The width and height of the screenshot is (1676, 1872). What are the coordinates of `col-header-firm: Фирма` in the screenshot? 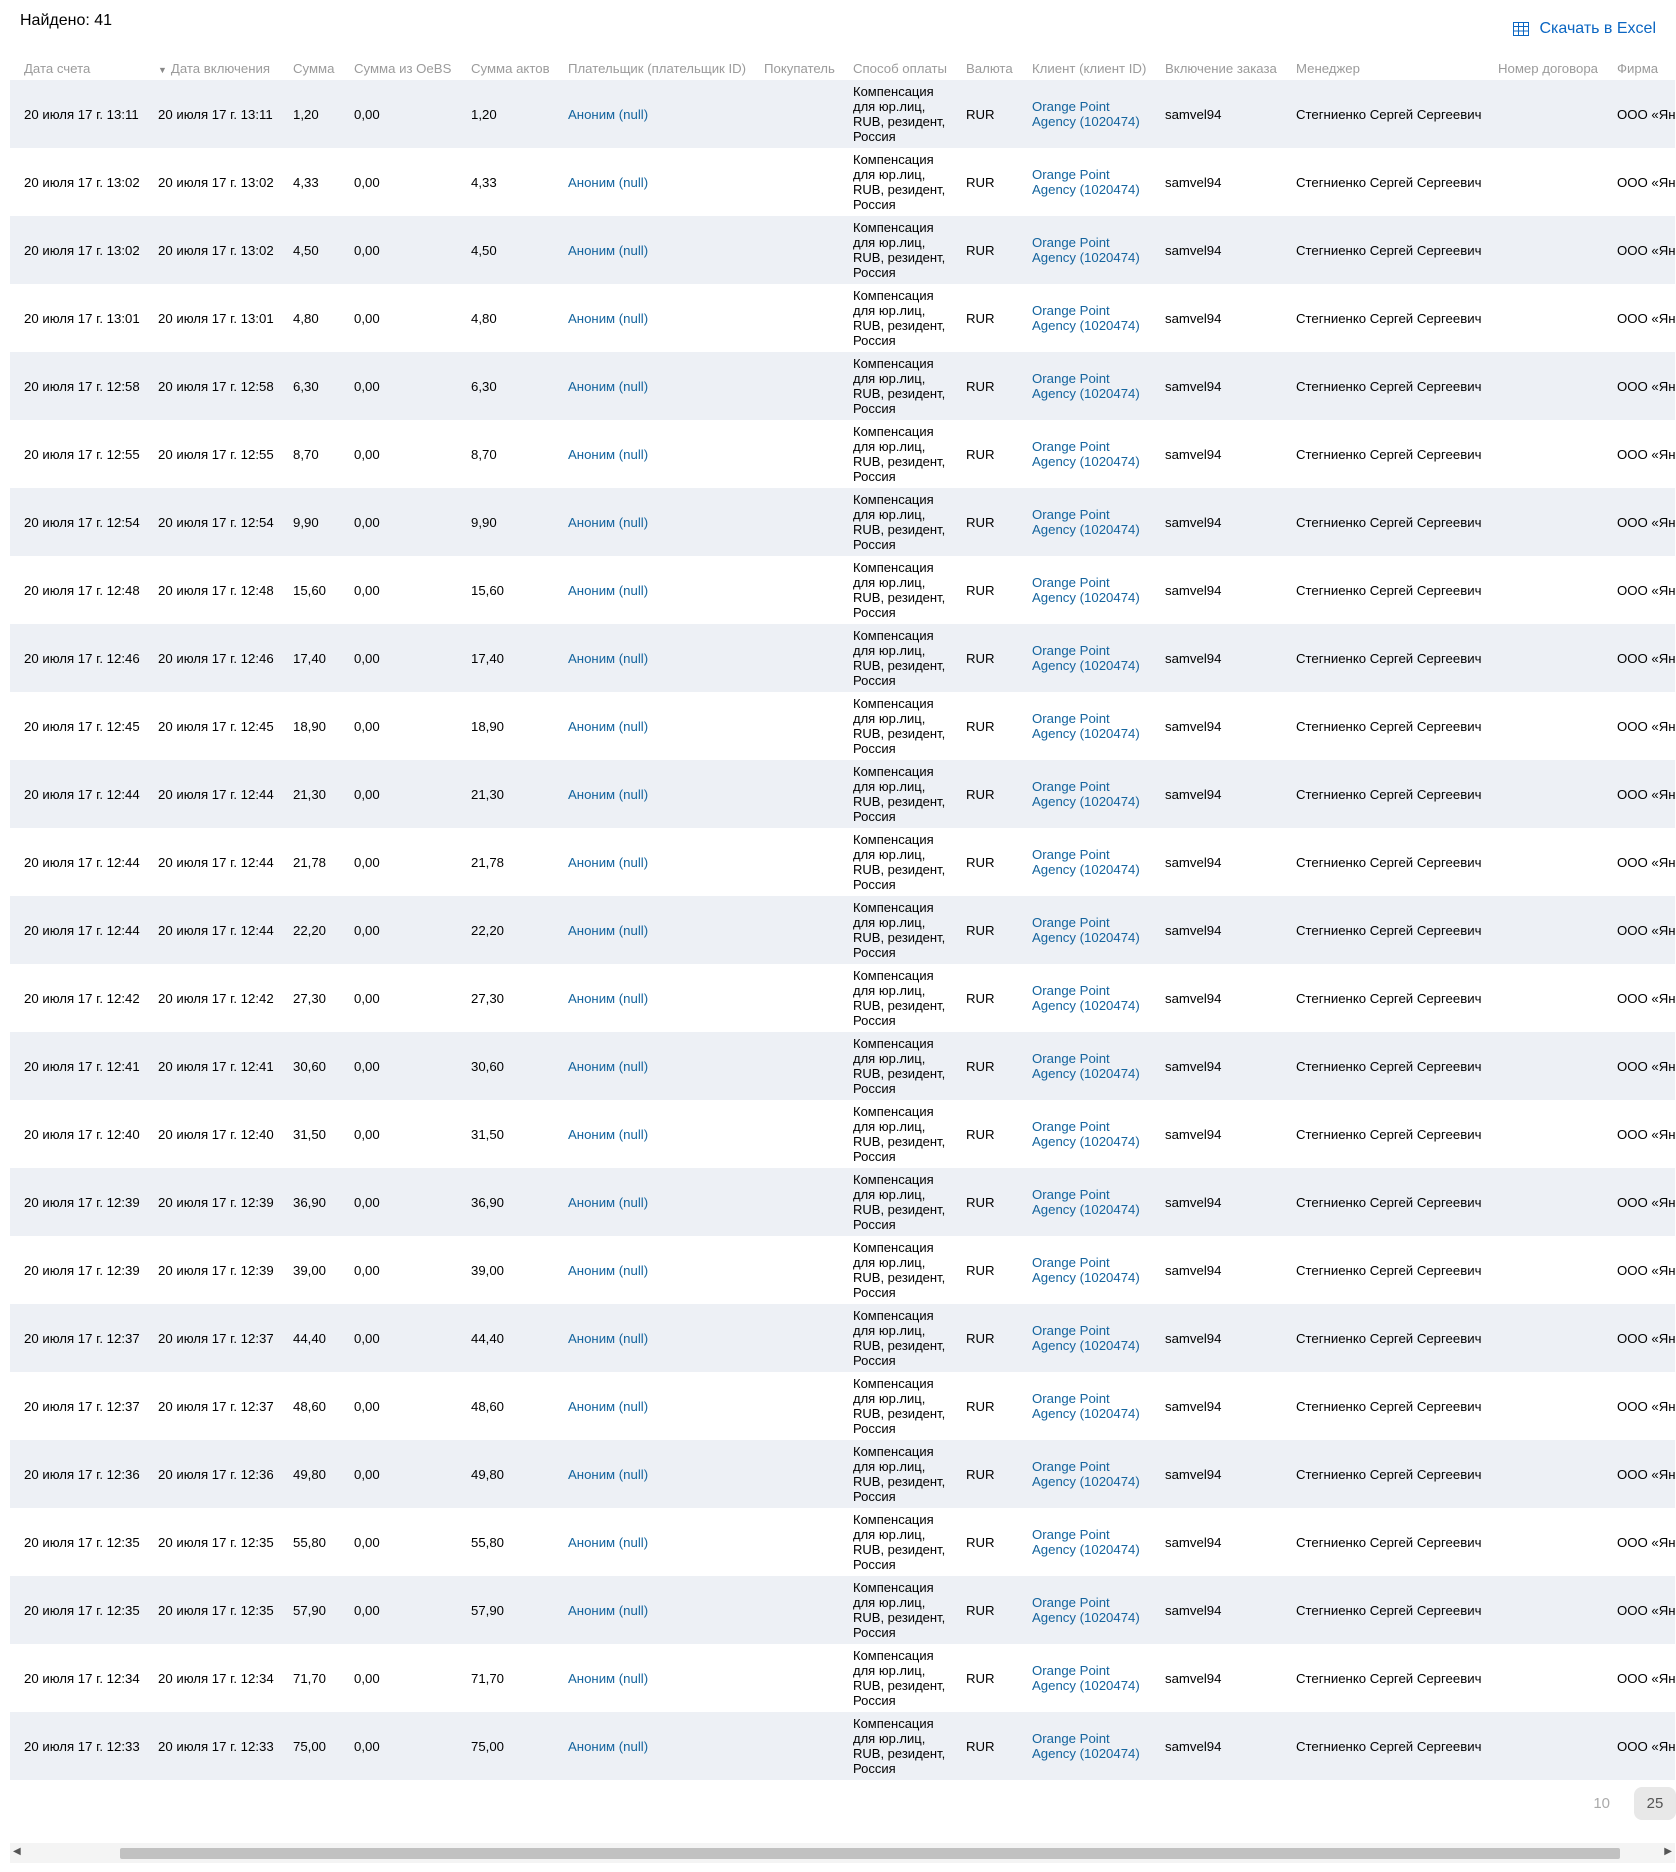 It's located at (1639, 68).